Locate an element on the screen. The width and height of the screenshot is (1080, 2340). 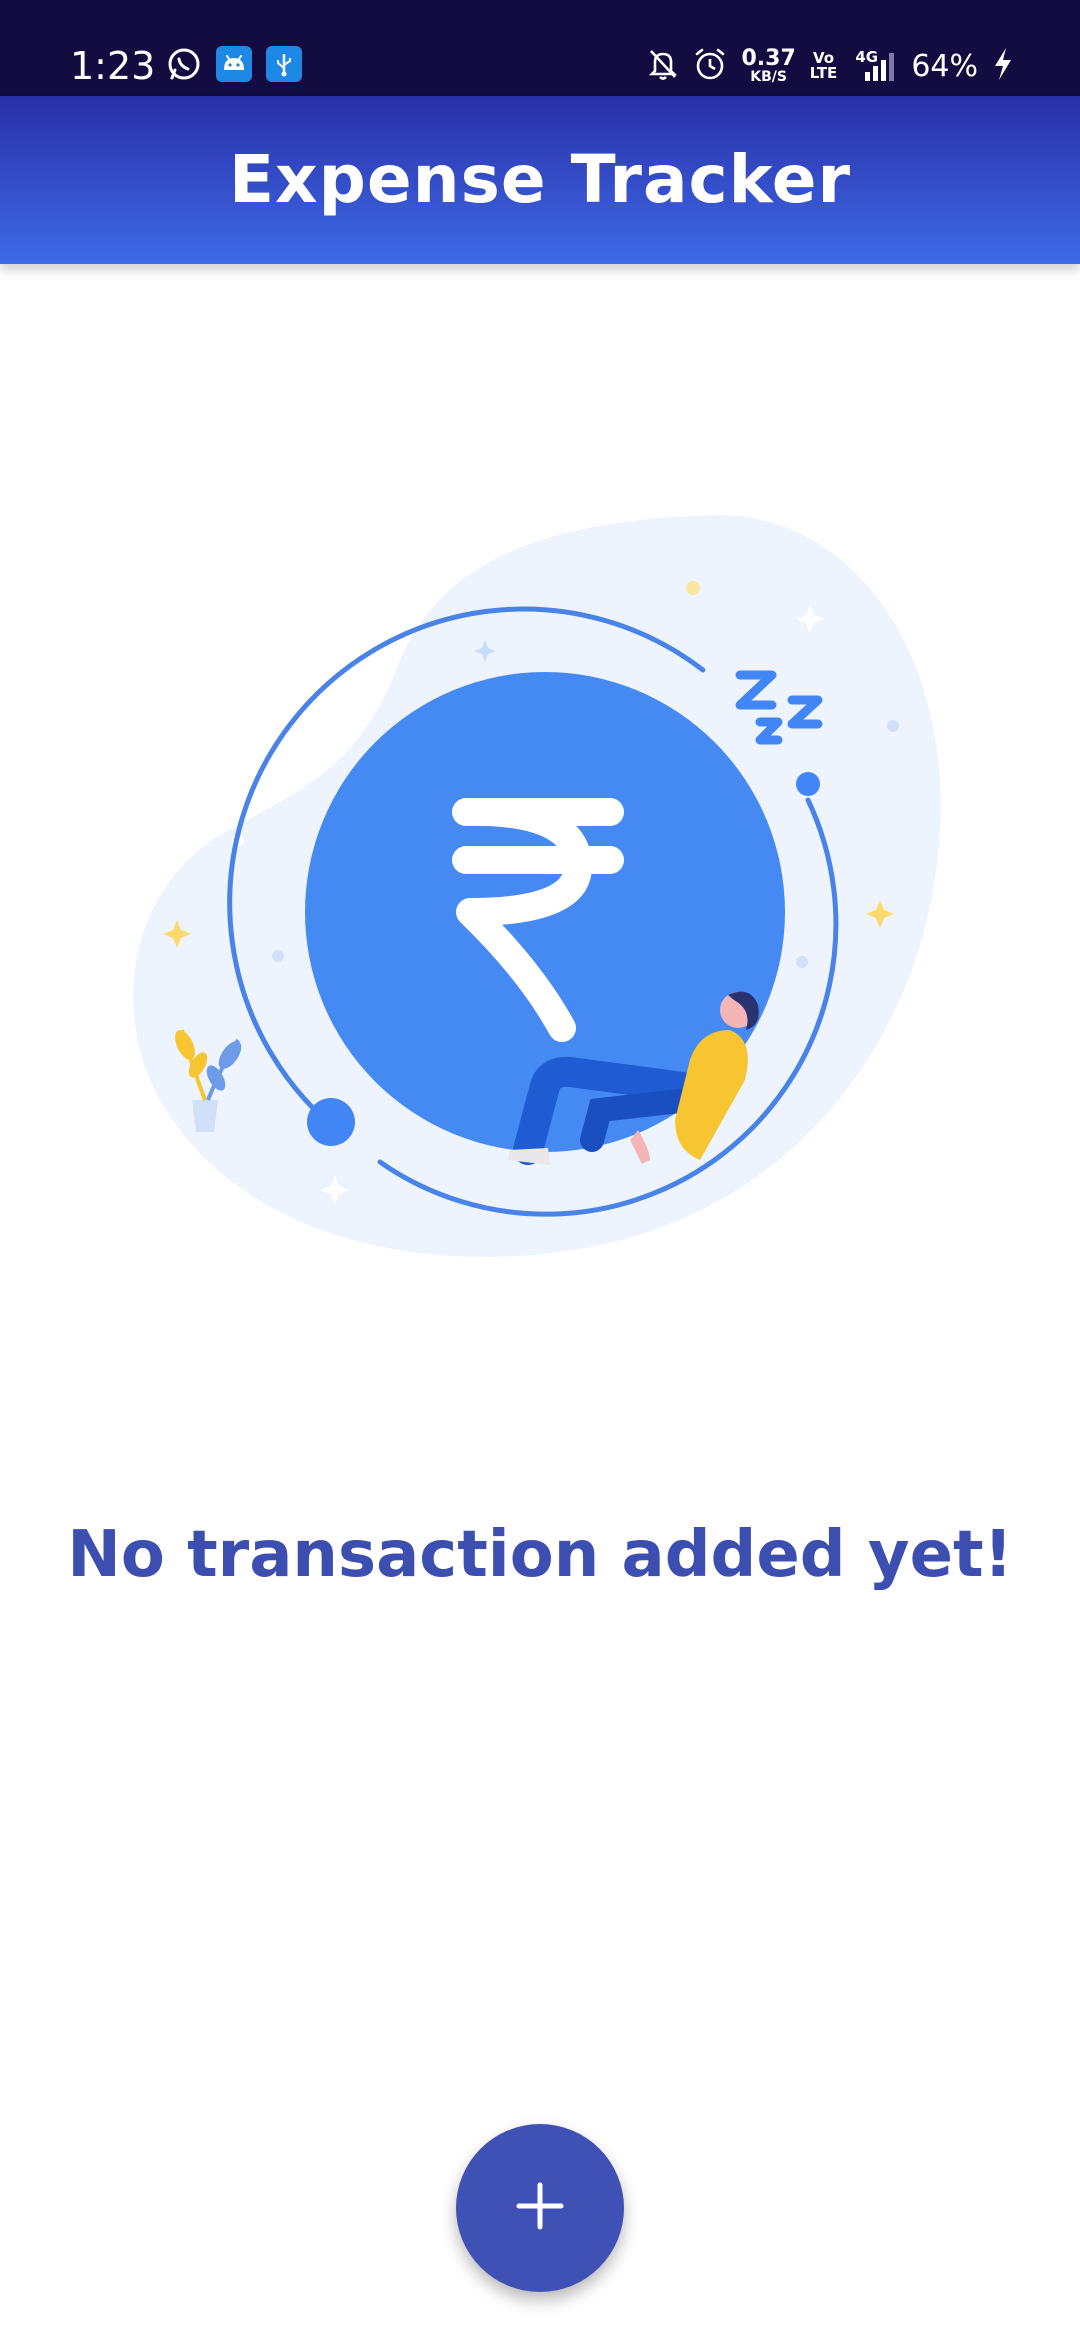
status-right-icons: 0.37 KB/S Vo LTE 4G 64% is located at coordinates (830, 66).